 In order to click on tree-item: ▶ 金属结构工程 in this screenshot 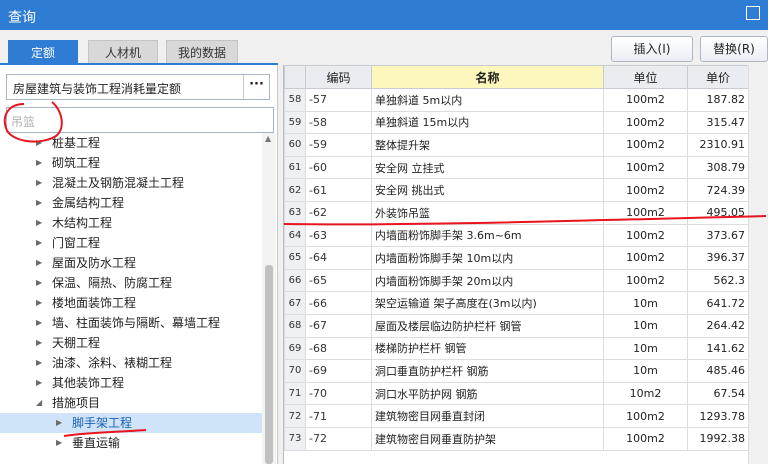, I will do `click(131, 203)`.